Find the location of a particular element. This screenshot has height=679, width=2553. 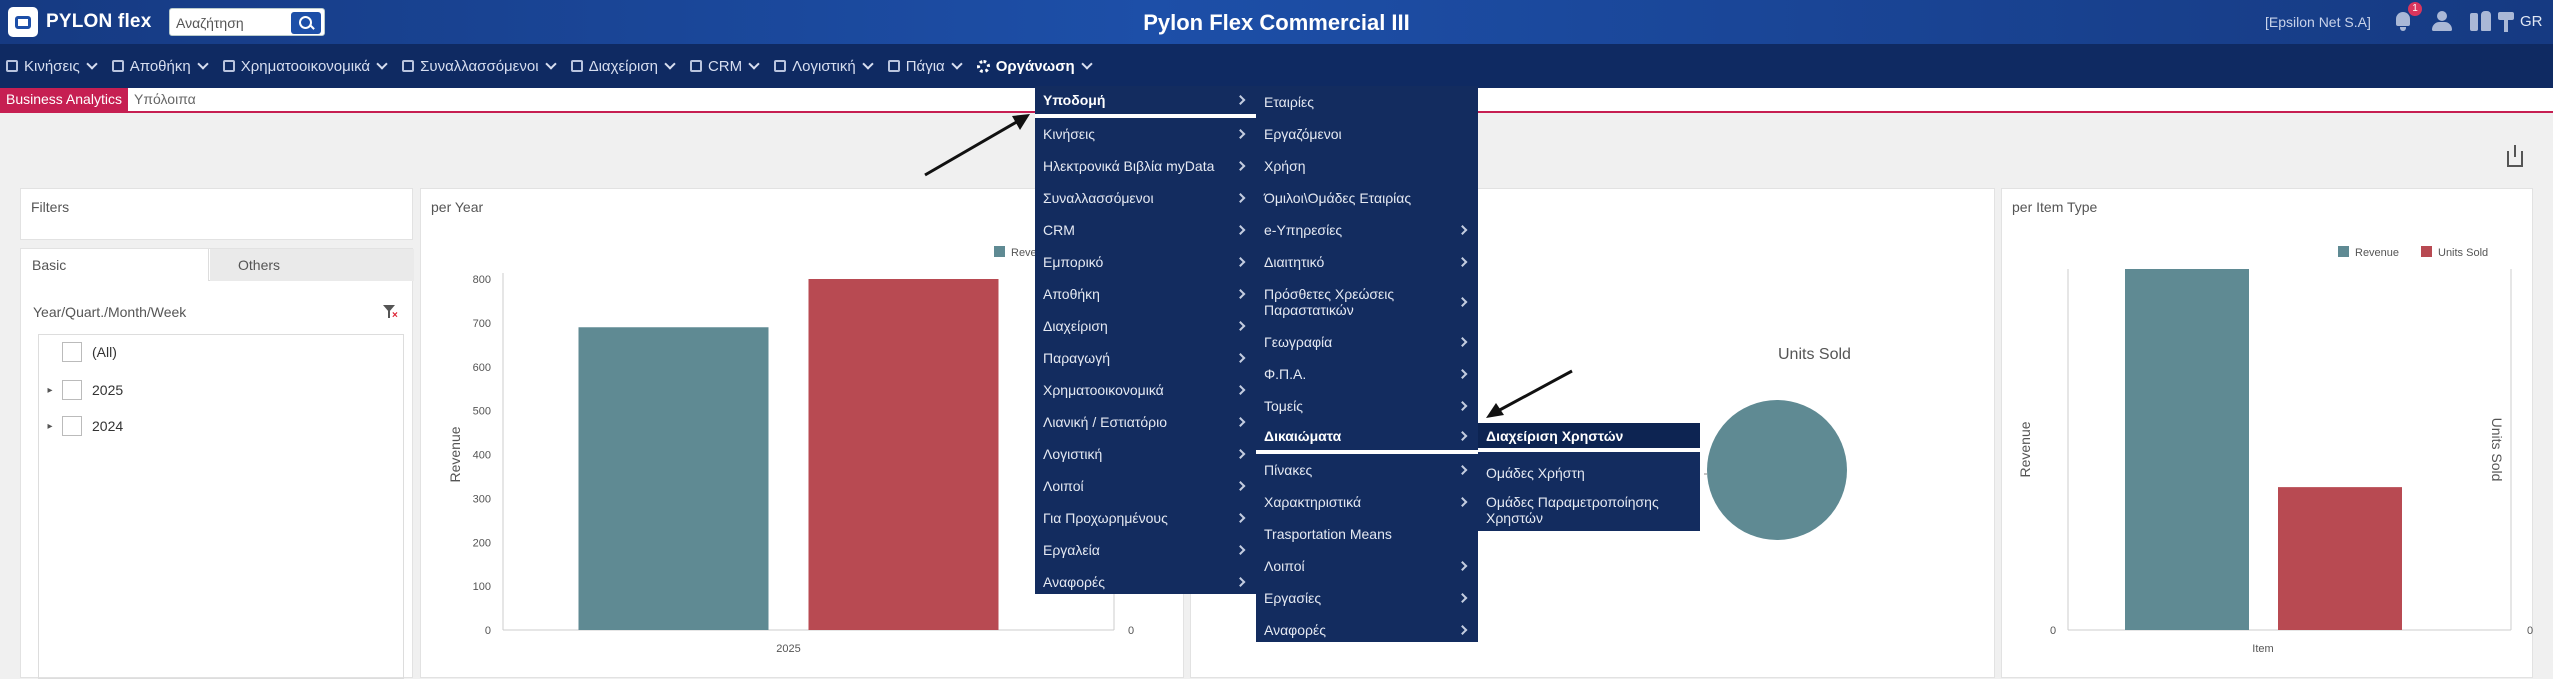

menu-crm: CRM is located at coordinates (724, 66).